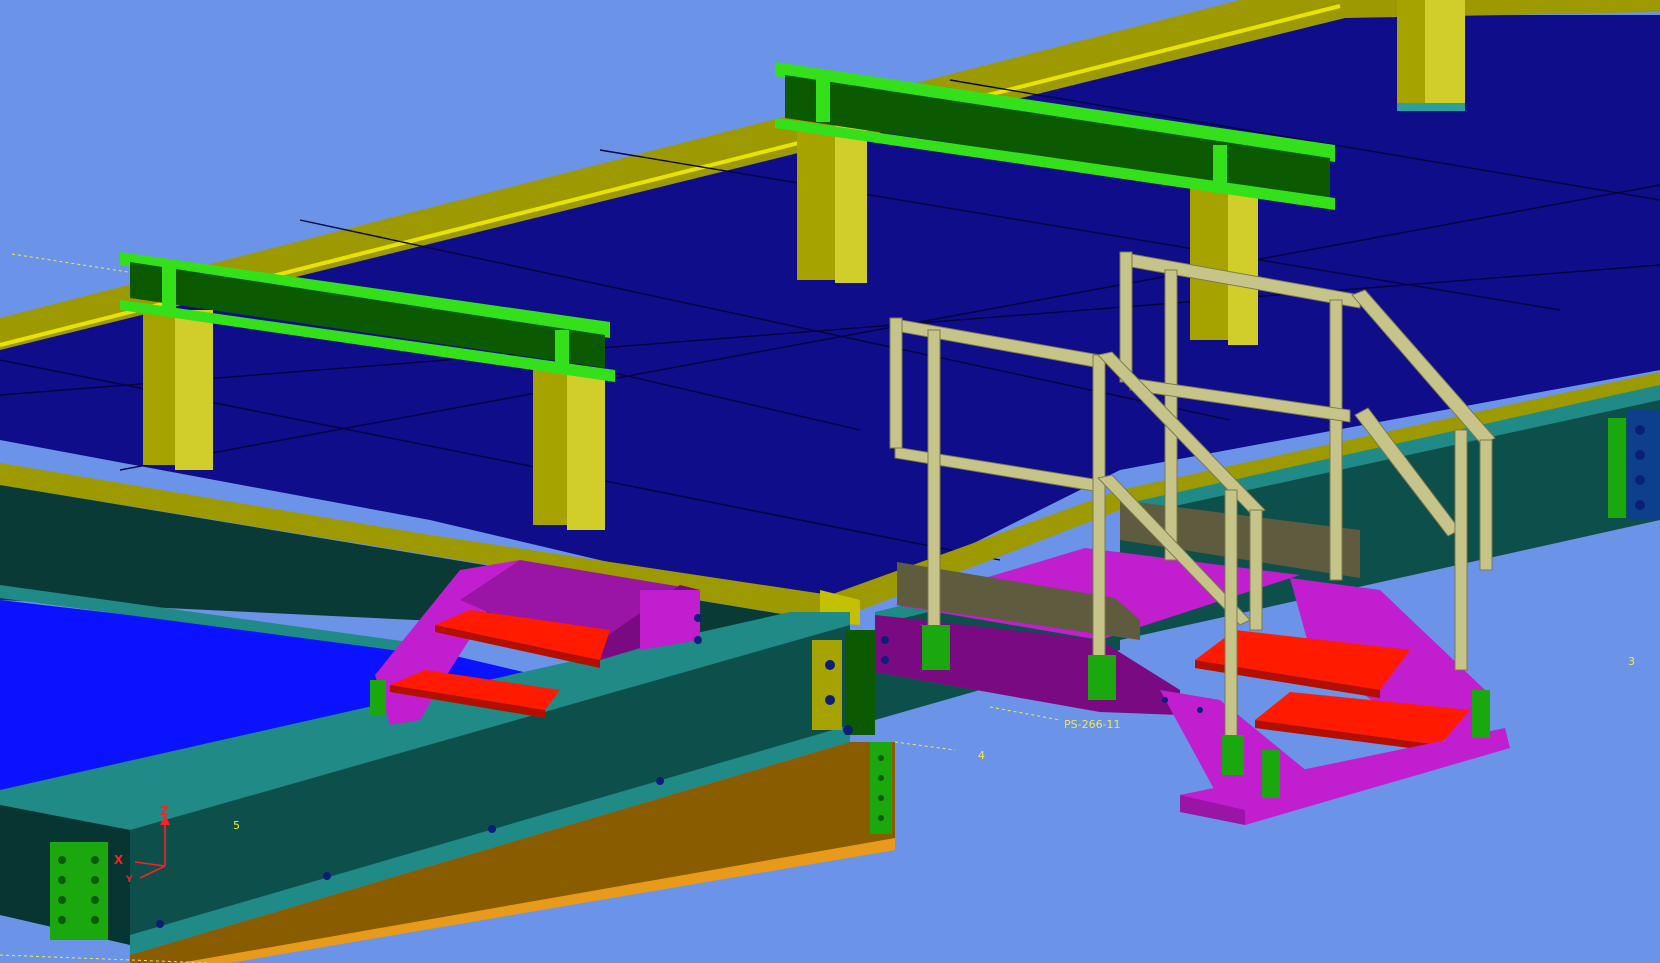  Describe the element at coordinates (1431, 55) in the screenshot. I see `far-post-top-right` at that location.